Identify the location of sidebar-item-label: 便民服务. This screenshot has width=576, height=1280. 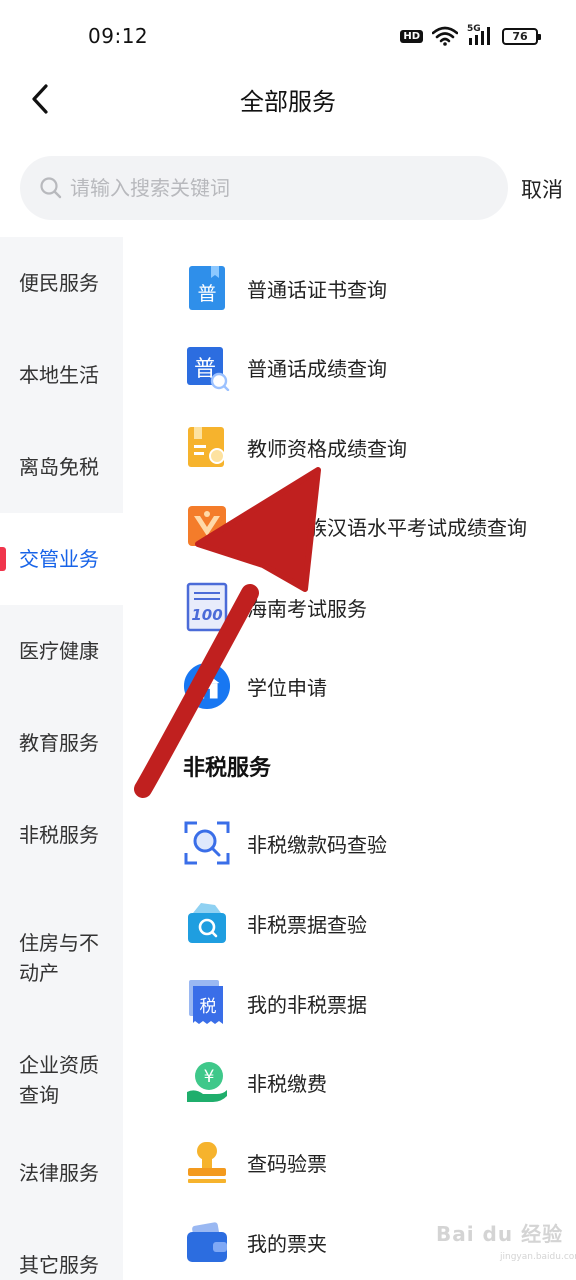
(59, 283).